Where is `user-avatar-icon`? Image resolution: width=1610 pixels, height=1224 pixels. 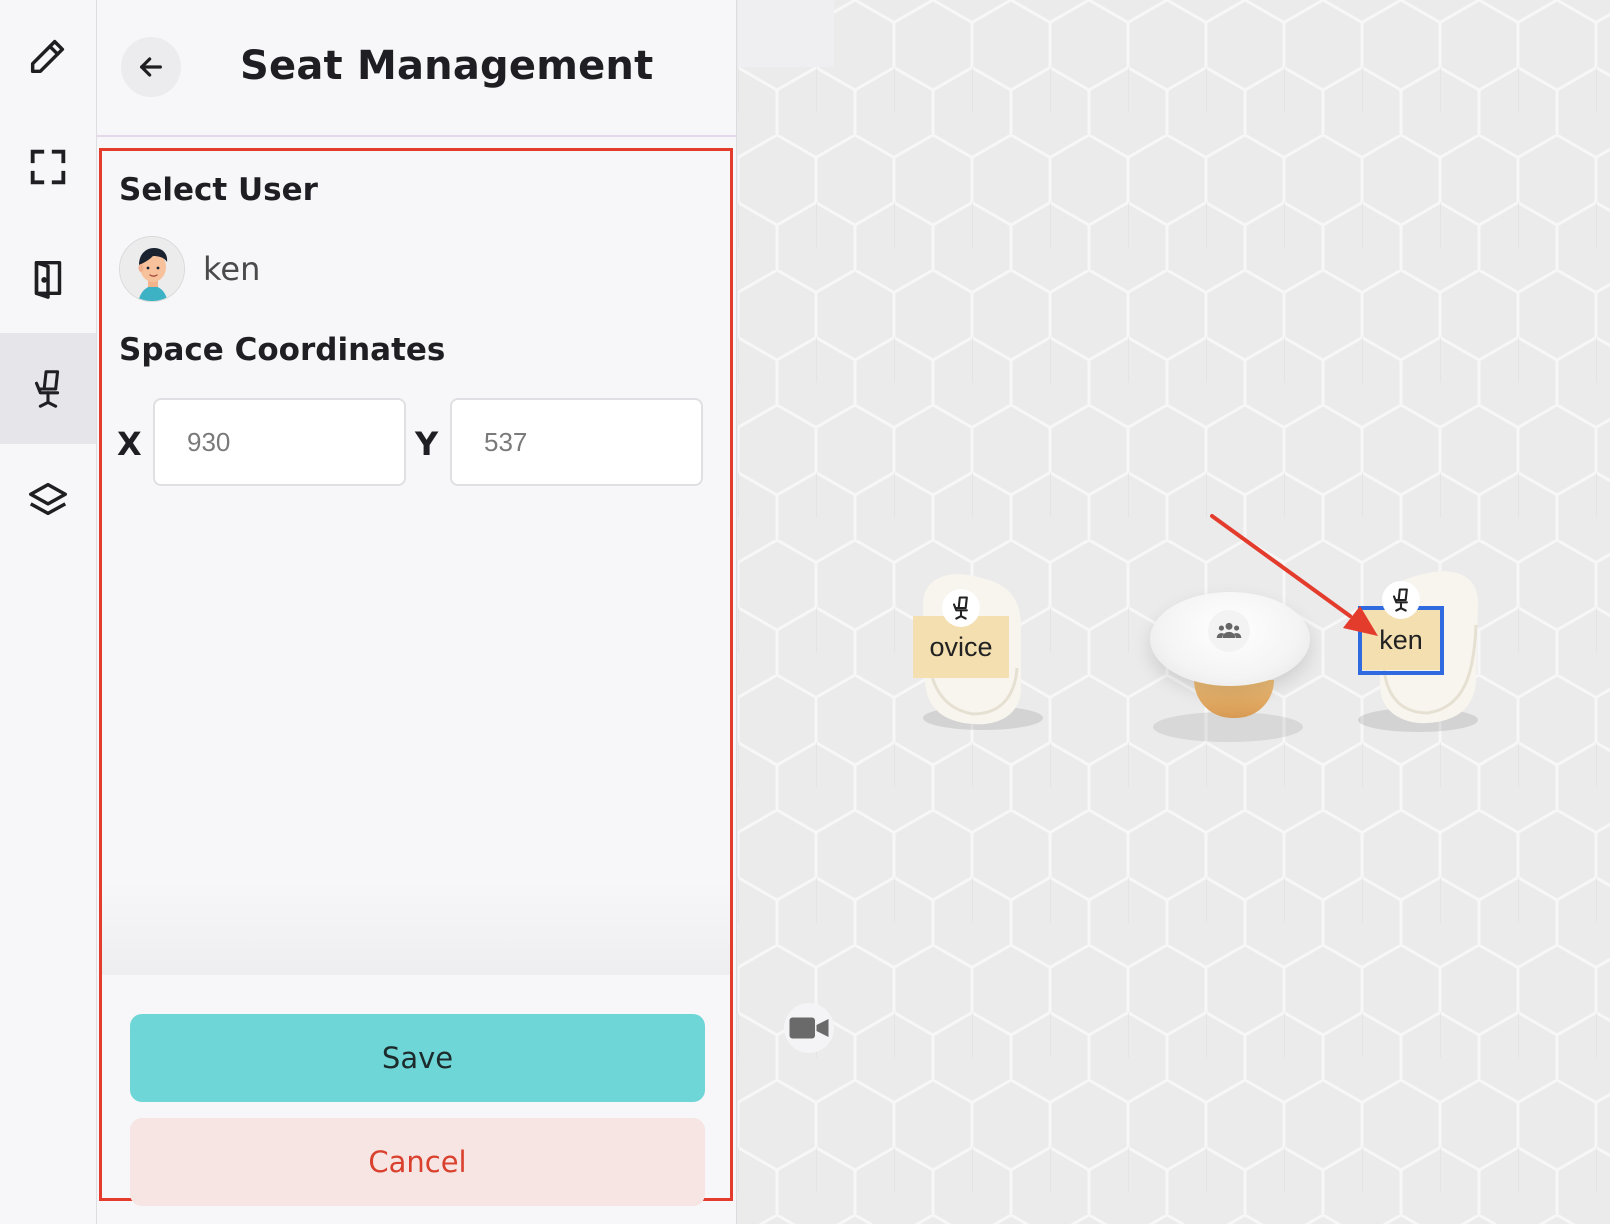 user-avatar-icon is located at coordinates (152, 269).